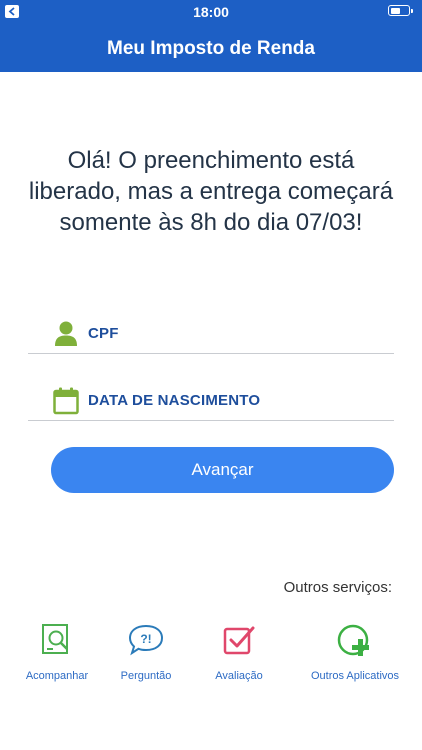 The width and height of the screenshot is (422, 750). I want to click on search-document-icon, so click(57, 640).